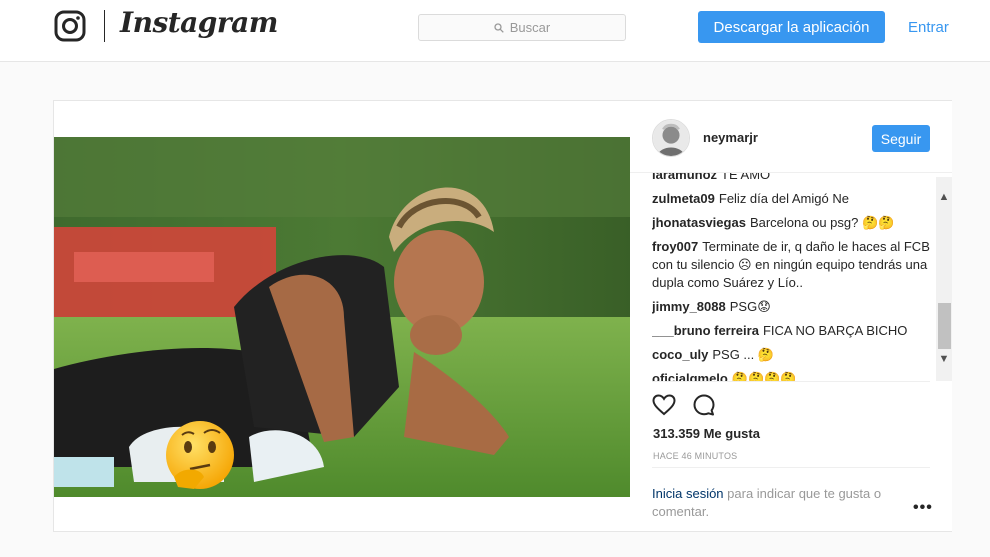 The width and height of the screenshot is (990, 557). Describe the element at coordinates (683, 198) in the screenshot. I see `comment-username: zulmeta09` at that location.